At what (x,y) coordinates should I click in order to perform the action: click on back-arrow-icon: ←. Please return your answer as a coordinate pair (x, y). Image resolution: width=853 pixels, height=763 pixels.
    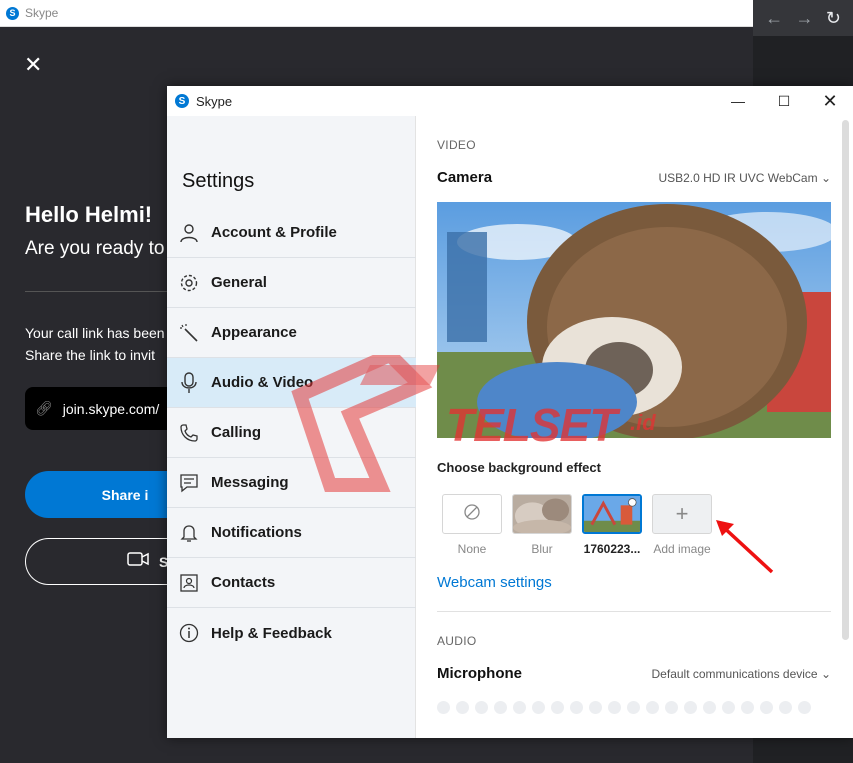
    Looking at the image, I should click on (774, 18).